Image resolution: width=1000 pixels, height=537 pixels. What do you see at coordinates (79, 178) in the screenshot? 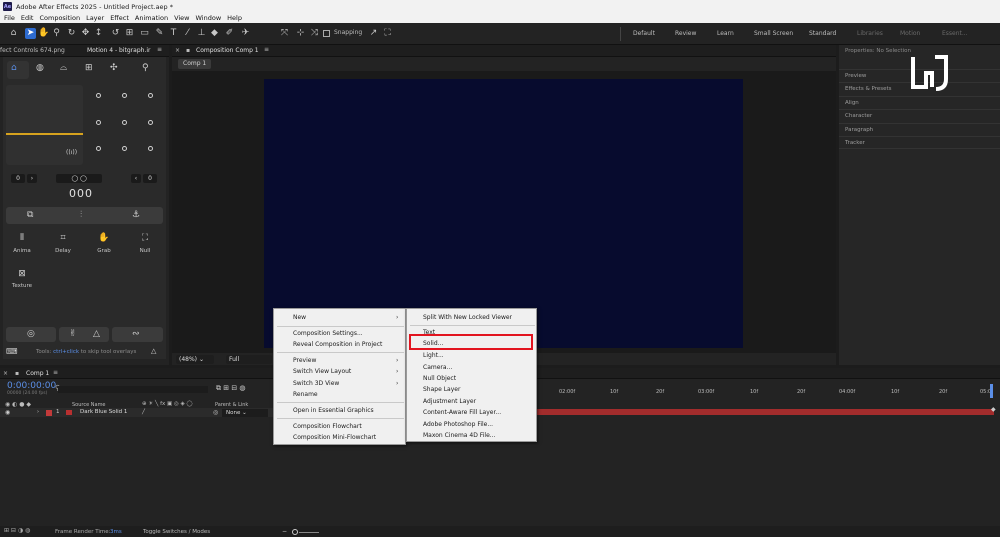
I see `center-slider-field: ◯ ◯` at bounding box center [79, 178].